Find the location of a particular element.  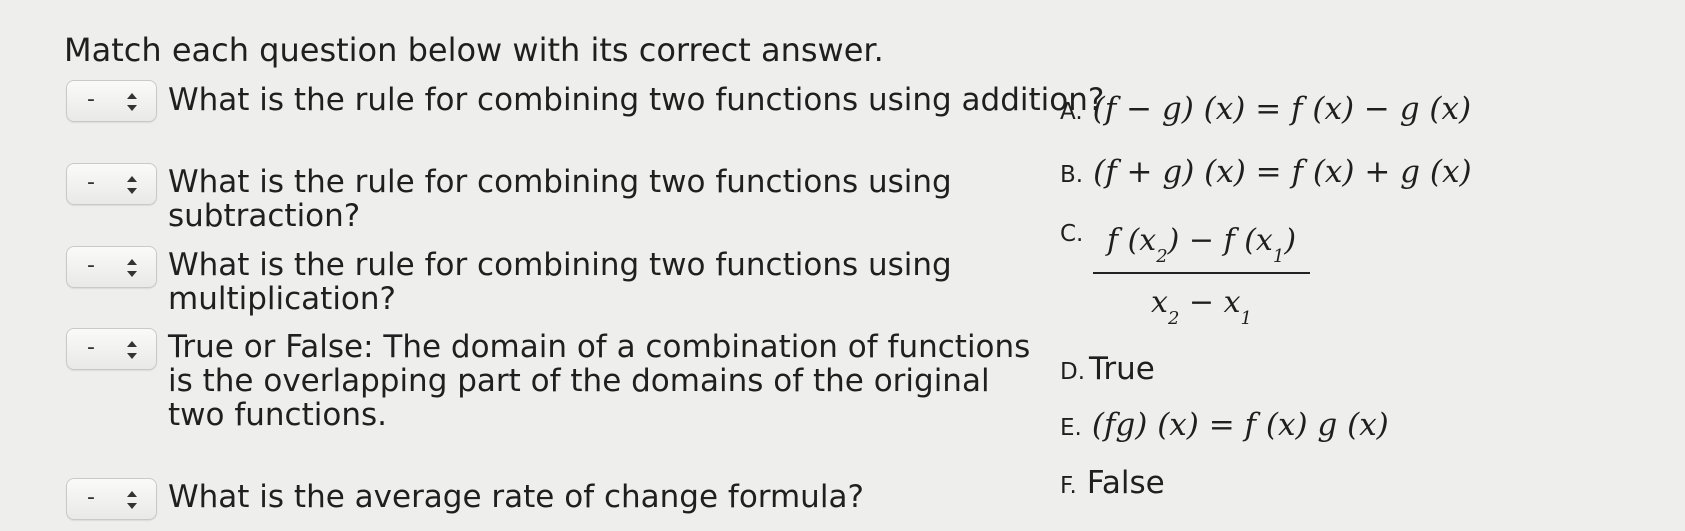

answer-text: (fg) (x) = f (x) g (x) is located at coordinates (1240, 425).